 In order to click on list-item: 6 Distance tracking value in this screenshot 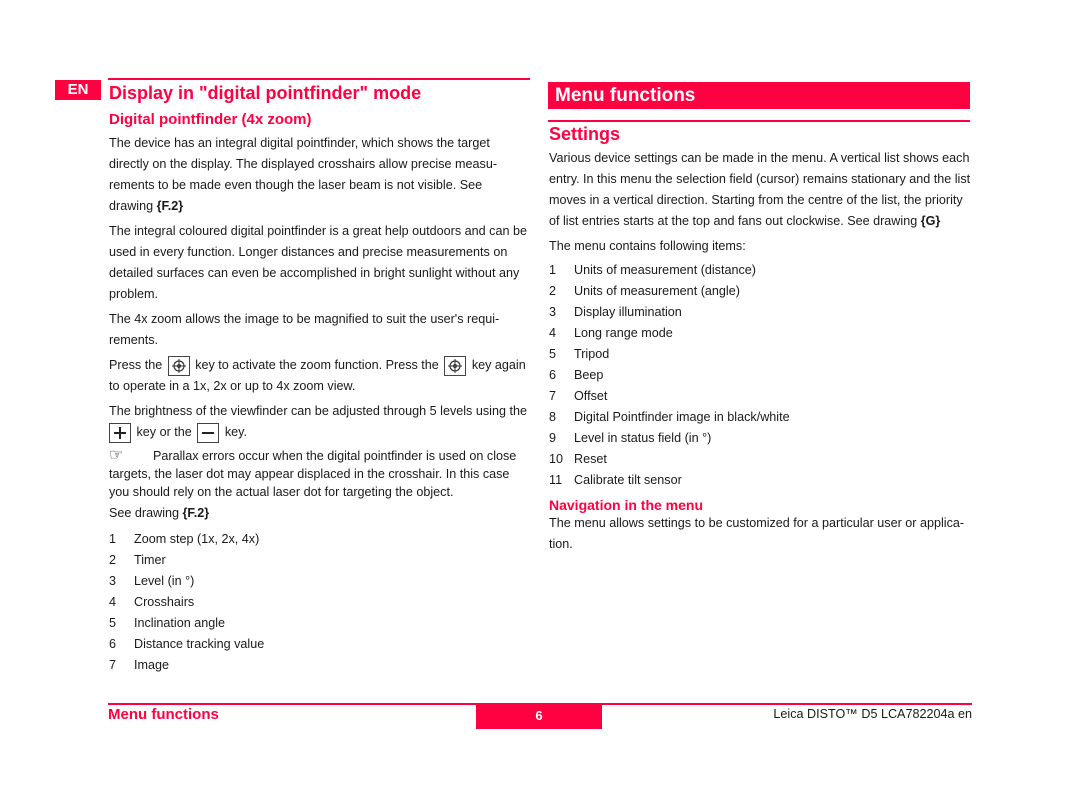, I will do `click(319, 644)`.